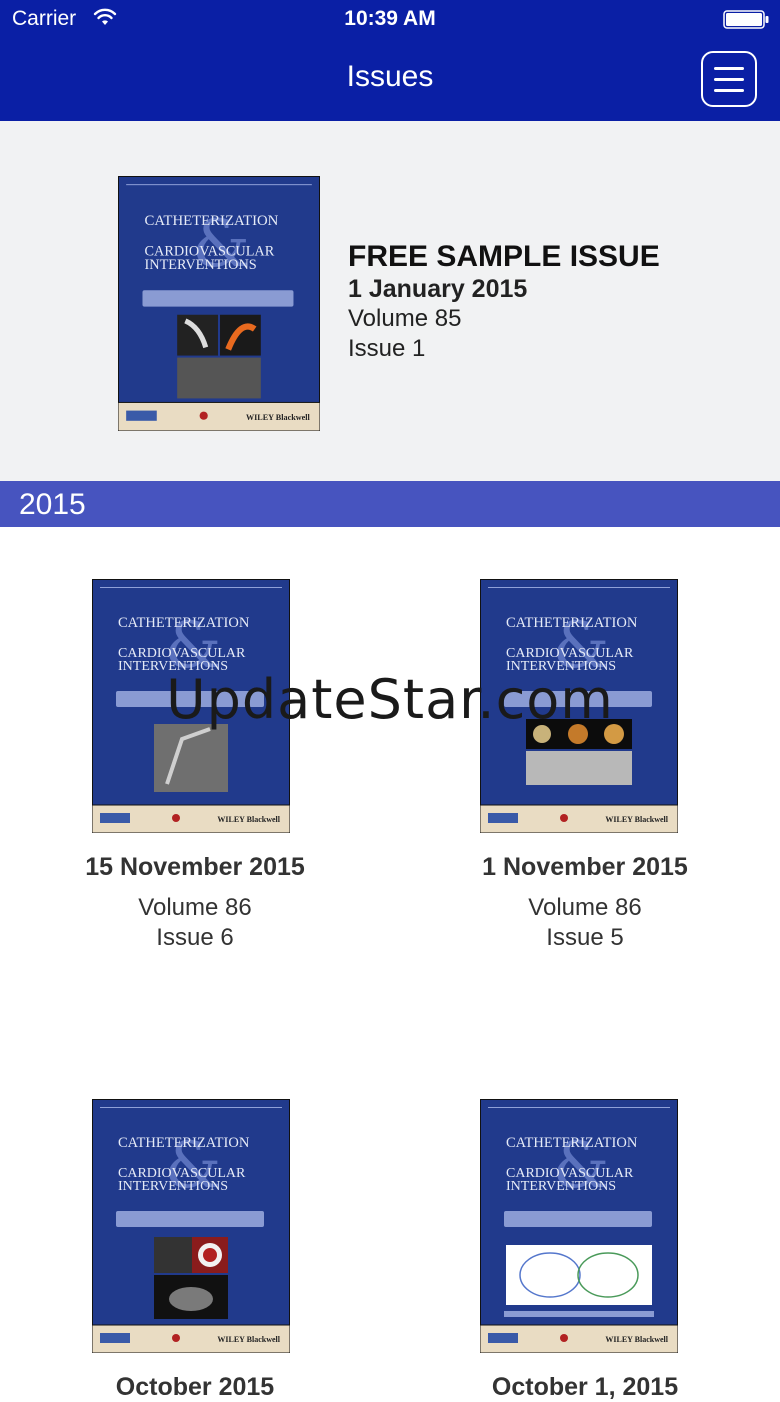 This screenshot has height=1402, width=780. Describe the element at coordinates (195, 937) in the screenshot. I see `issue-number: Issue 6` at that location.